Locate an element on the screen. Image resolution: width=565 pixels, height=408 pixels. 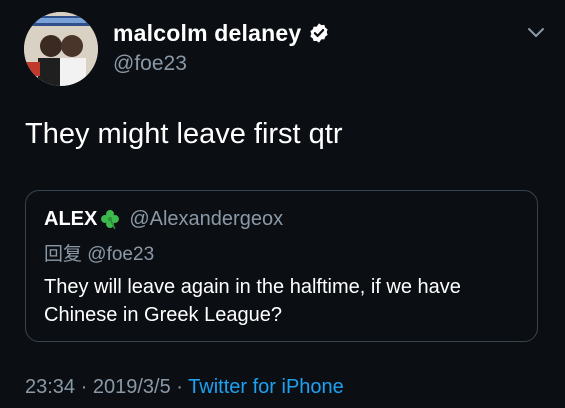
tweet-date: 2019/3/5 is located at coordinates (131, 387).